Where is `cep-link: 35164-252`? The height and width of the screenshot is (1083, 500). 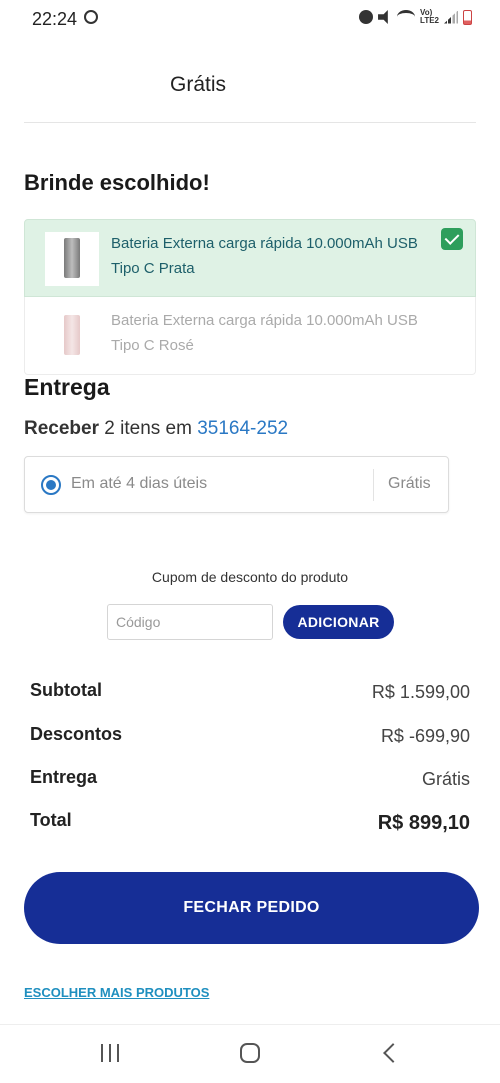
cep-link: 35164-252 is located at coordinates (242, 428).